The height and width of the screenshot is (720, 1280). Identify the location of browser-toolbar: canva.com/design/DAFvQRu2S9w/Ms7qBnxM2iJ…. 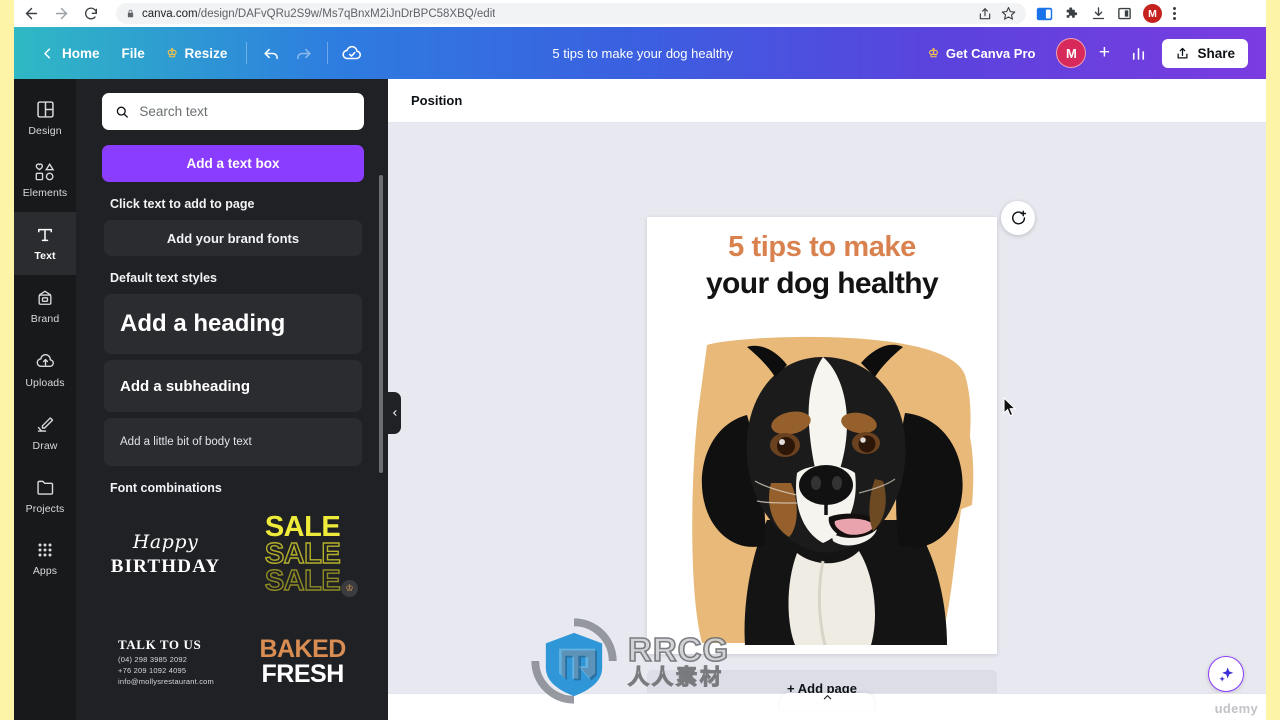
(640, 13).